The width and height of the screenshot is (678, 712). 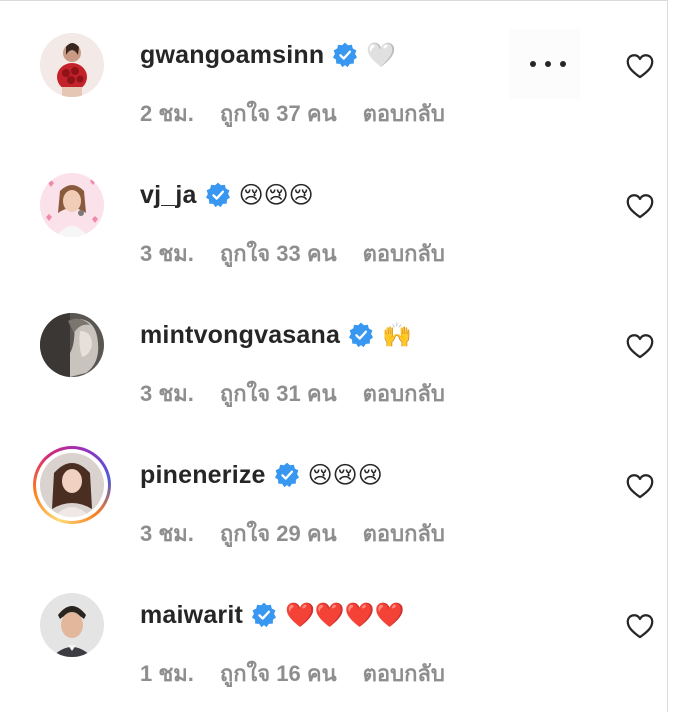 I want to click on avatar-photo-bw, so click(x=72, y=345).